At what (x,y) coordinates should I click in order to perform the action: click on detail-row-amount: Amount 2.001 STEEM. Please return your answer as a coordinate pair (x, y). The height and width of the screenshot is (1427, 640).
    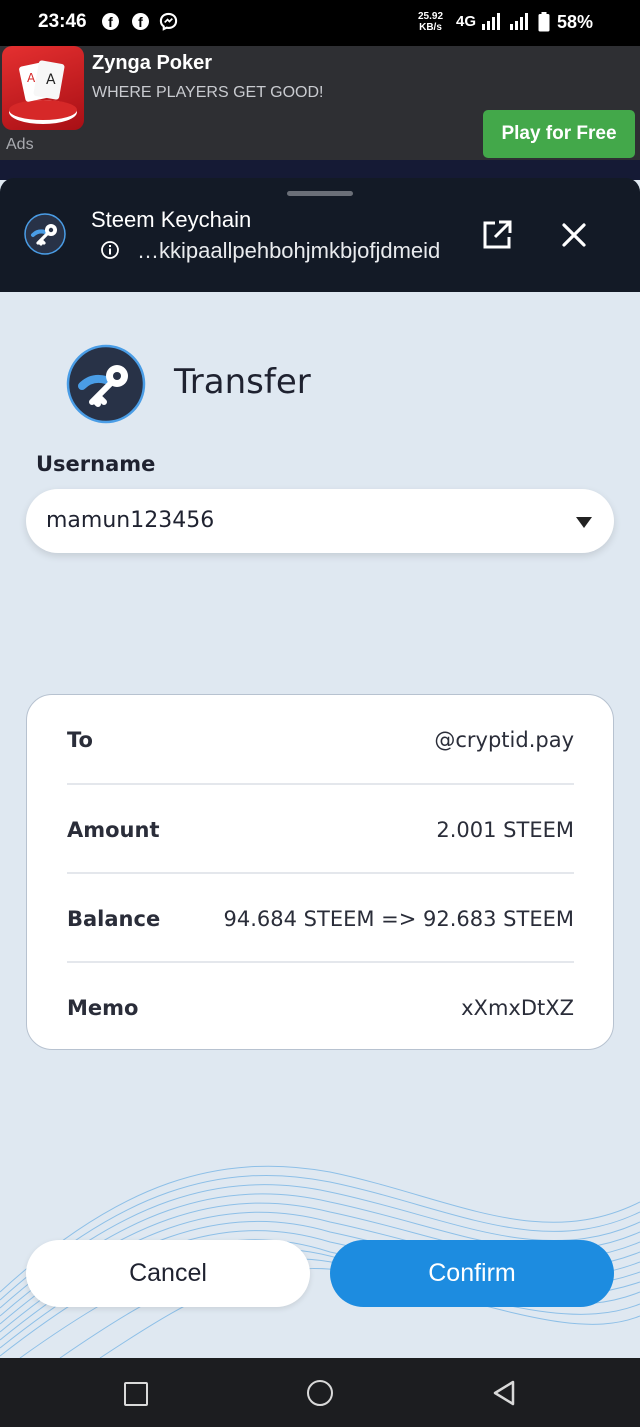
    Looking at the image, I should click on (320, 828).